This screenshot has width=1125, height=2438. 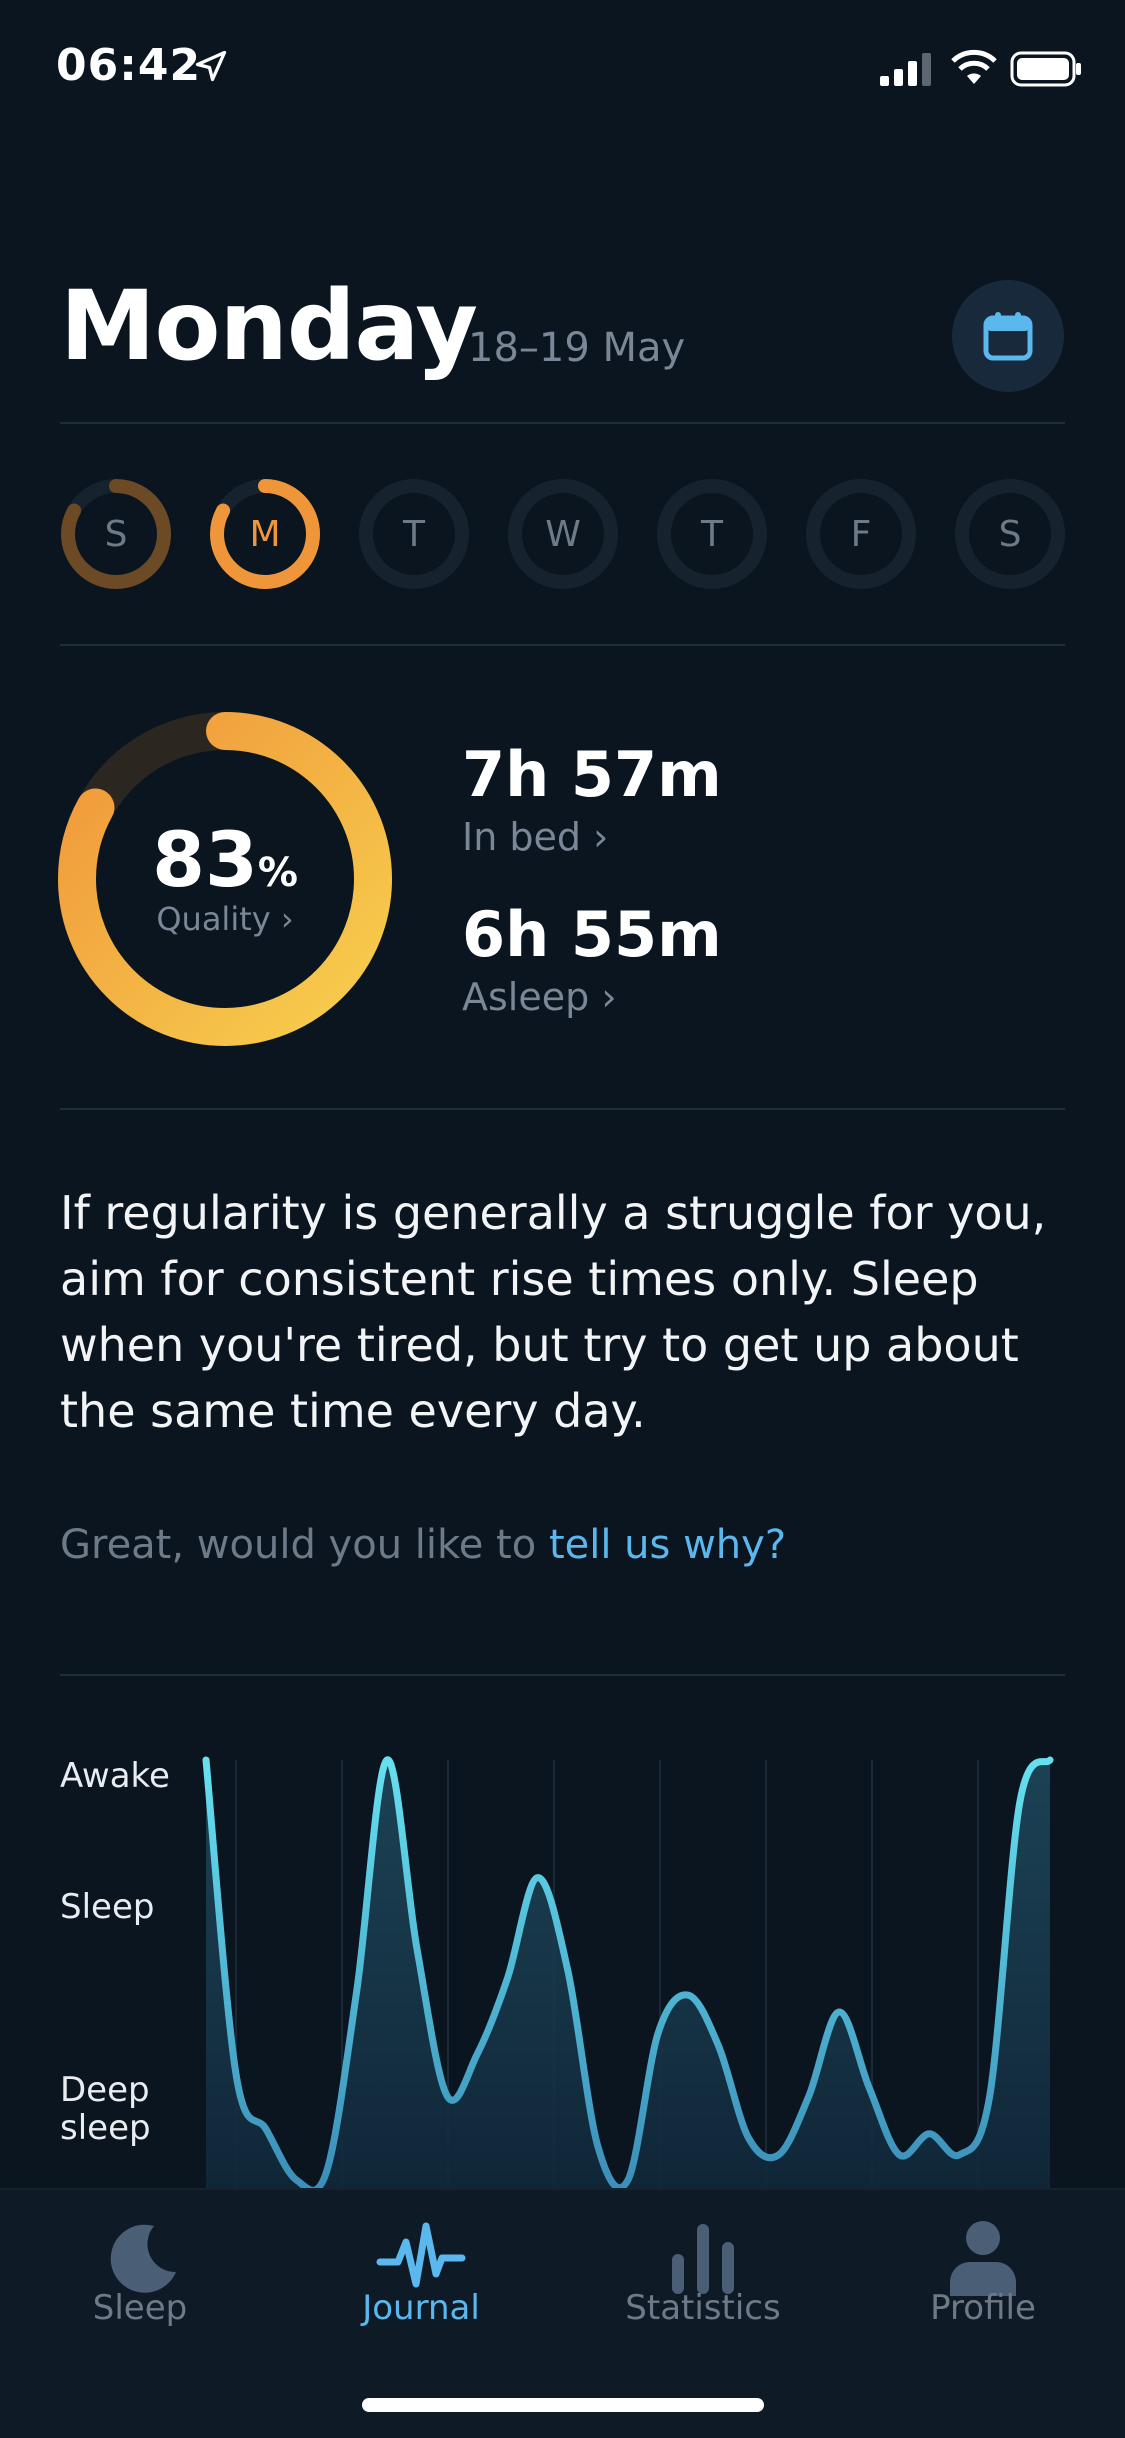 What do you see at coordinates (277, 873) in the screenshot?
I see `quality-unit: %` at bounding box center [277, 873].